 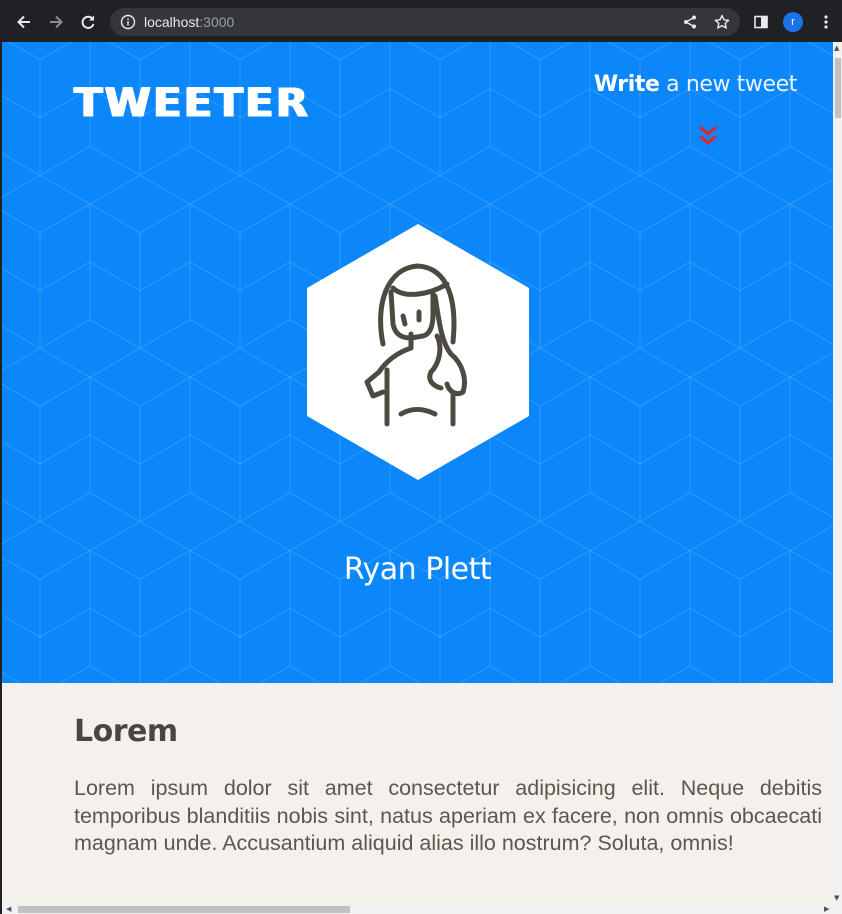 I want to click on scroll-right-arrow-icon: ▶, so click(x=826, y=909).